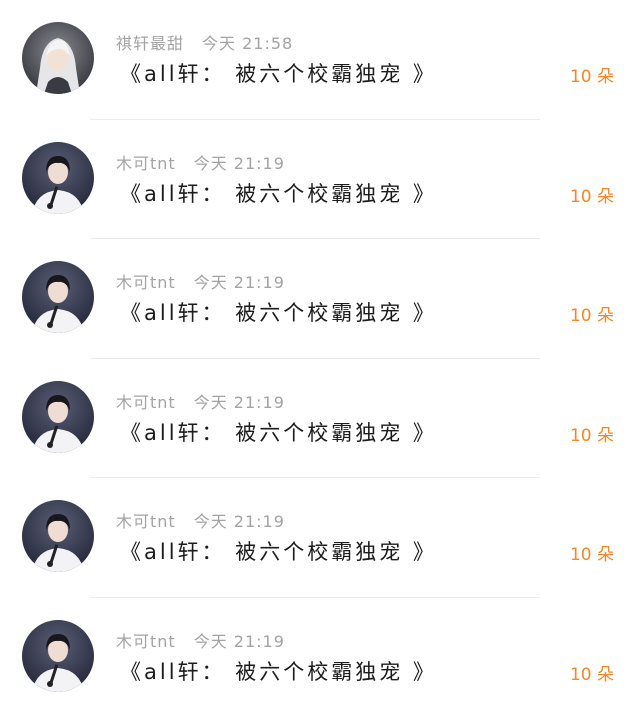 This screenshot has height=717, width=640. Describe the element at coordinates (150, 43) in the screenshot. I see `sender-name: 祺轩最甜` at that location.